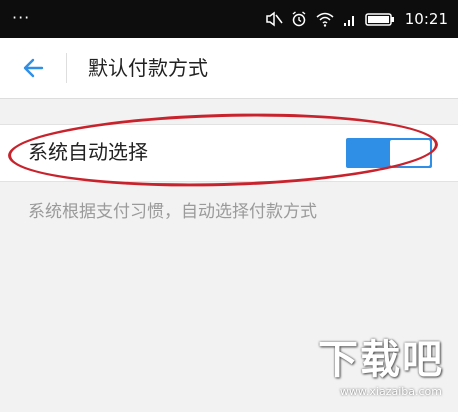 Image resolution: width=458 pixels, height=412 pixels. Describe the element at coordinates (389, 153) in the screenshot. I see `auto-select-toggle` at that location.